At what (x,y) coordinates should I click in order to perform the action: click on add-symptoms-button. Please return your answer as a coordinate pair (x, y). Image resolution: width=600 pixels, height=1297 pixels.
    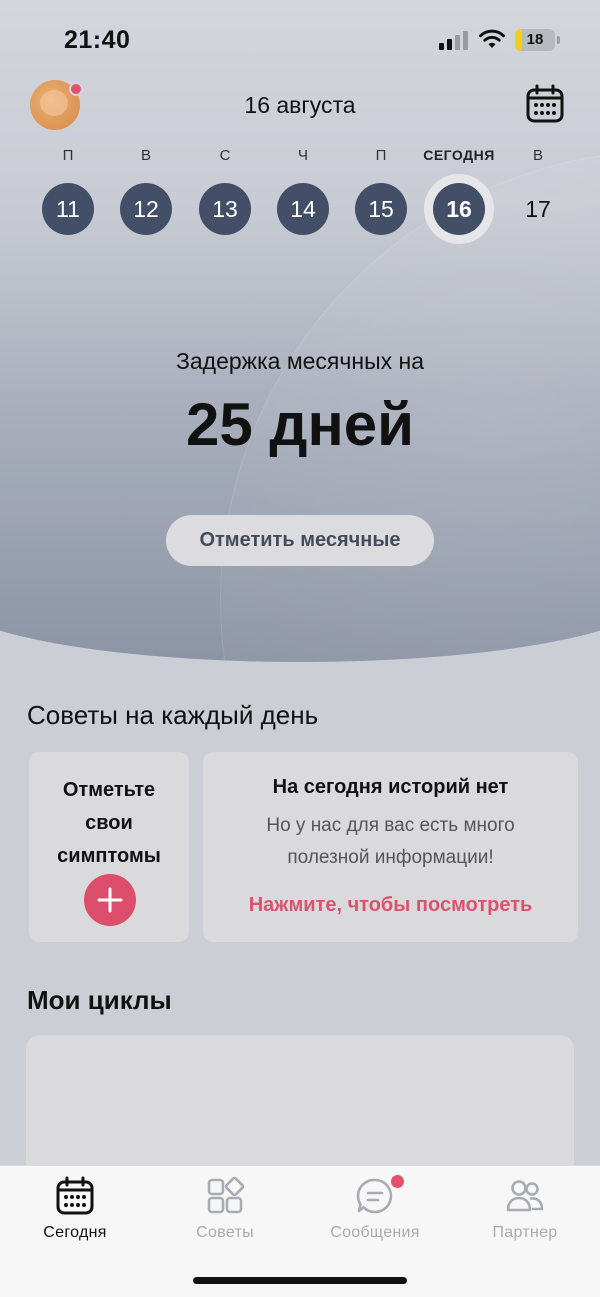
    Looking at the image, I should click on (110, 900).